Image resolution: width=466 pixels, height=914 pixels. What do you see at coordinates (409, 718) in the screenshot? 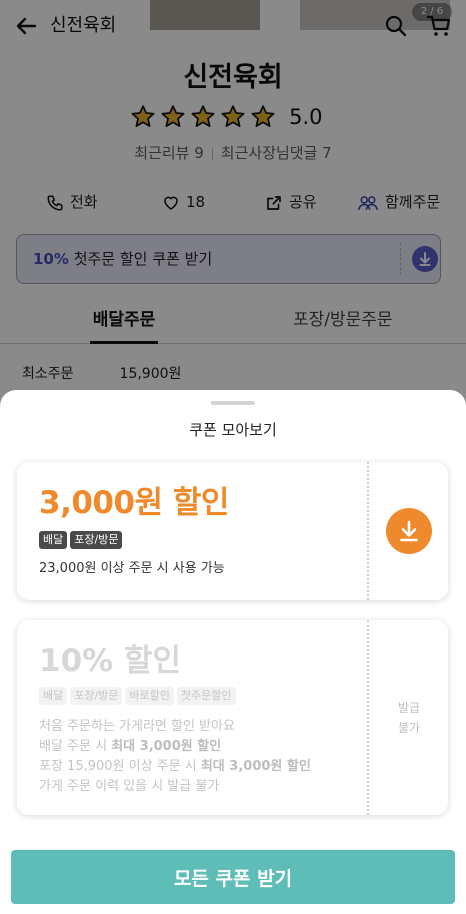
I see `coupon-status-unavailable: 발급 불가` at bounding box center [409, 718].